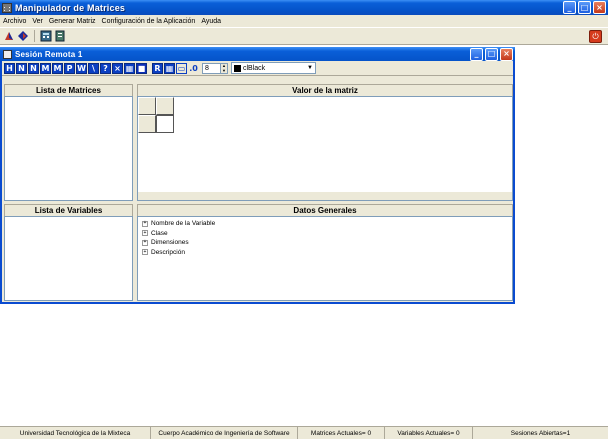 This screenshot has height=439, width=608. I want to click on status-variables: Variables Actuales= 0, so click(429, 433).